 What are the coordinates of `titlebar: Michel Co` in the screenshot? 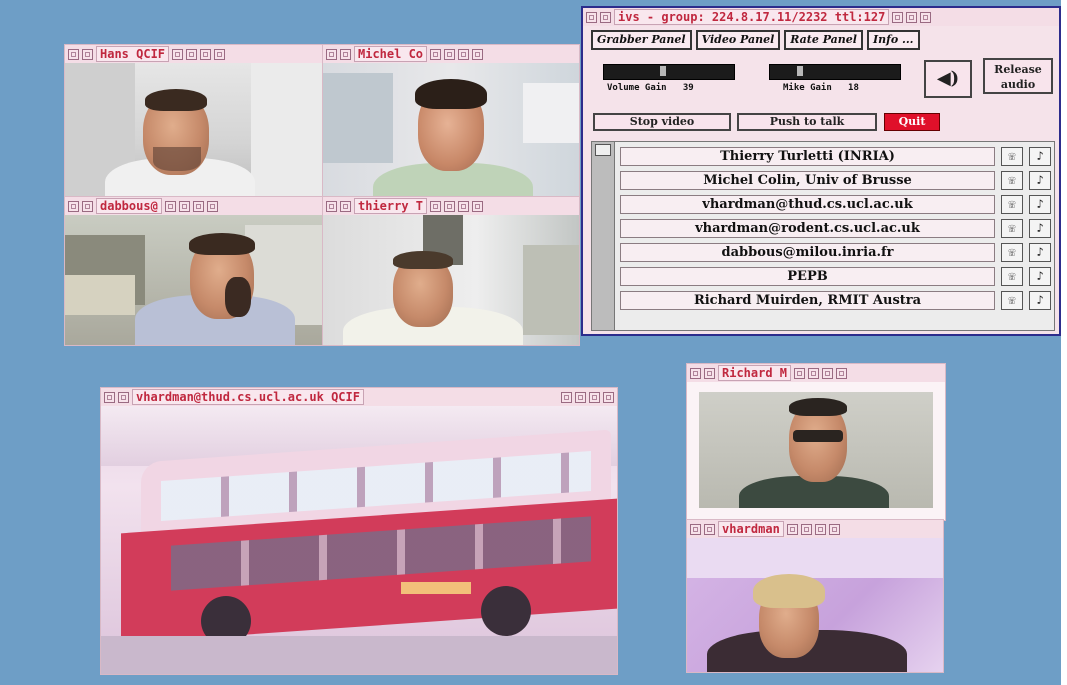 It's located at (451, 54).